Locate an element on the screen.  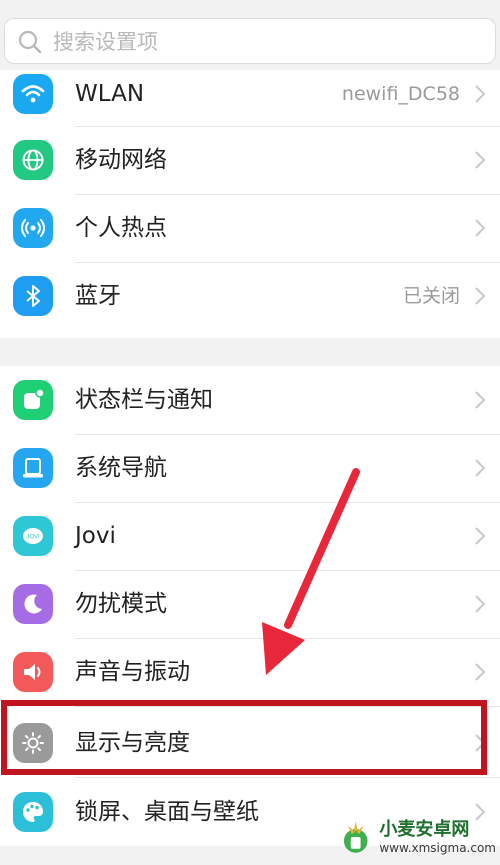
settings-item-label: 锁屏、桌面与壁纸 is located at coordinates (167, 812).